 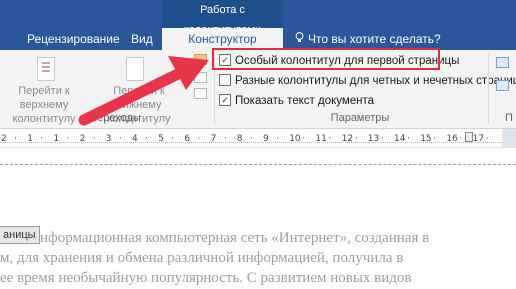 I want to click on first-page-header-tag: аницы, so click(x=20, y=235).